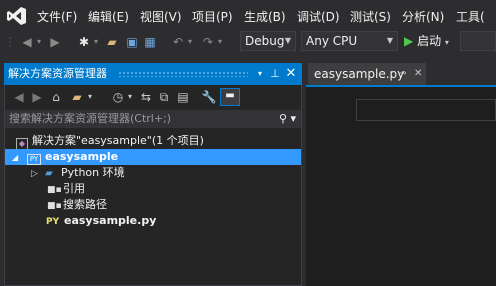 The image size is (496, 286). Describe the element at coordinates (153, 119) in the screenshot. I see `solution-search-input: 搜索解决方案资源管理器(Ctrl+;)` at that location.